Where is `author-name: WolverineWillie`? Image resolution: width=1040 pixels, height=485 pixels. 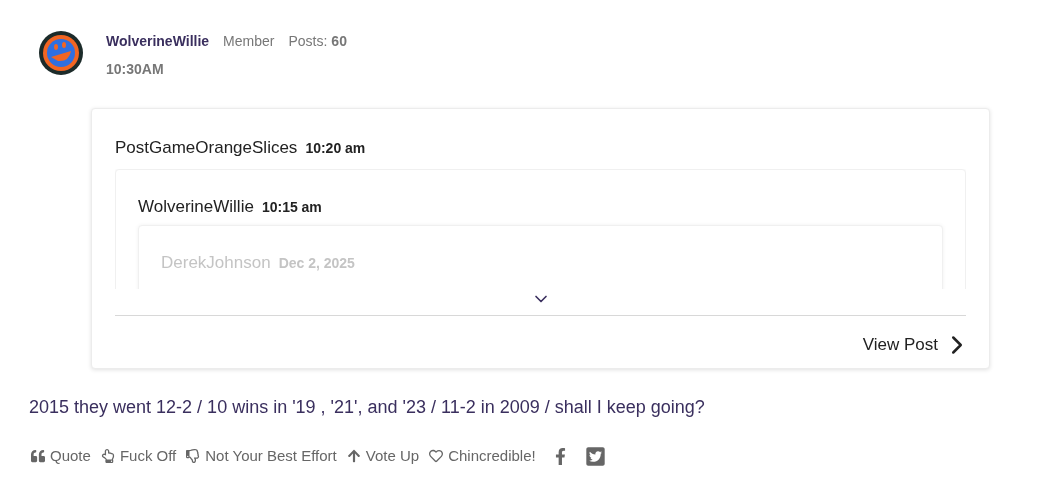
author-name: WolverineWillie is located at coordinates (158, 41).